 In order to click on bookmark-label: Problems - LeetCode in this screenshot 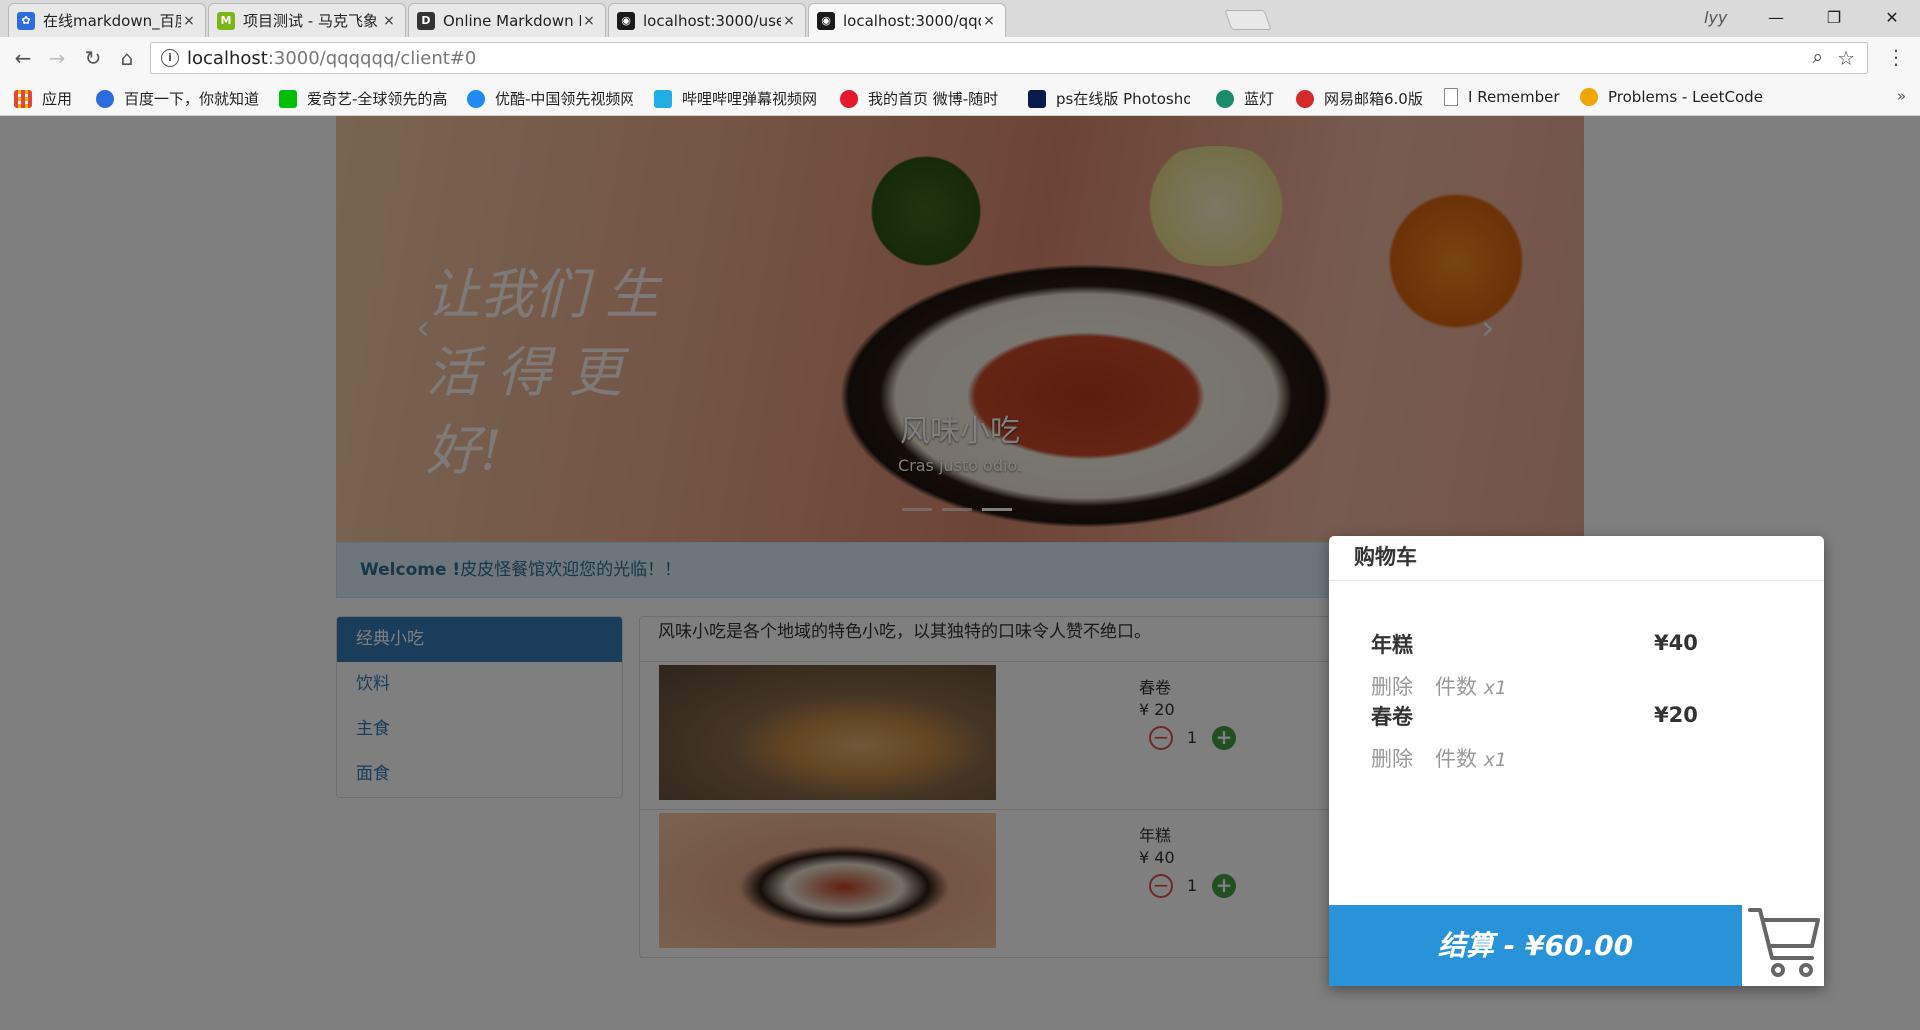, I will do `click(1685, 97)`.